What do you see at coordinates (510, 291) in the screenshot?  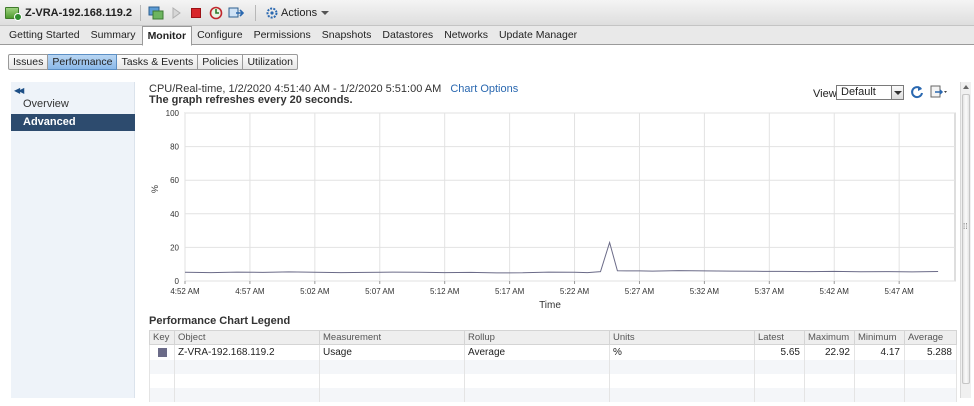 I see `x-tick-label: 5:17 AM` at bounding box center [510, 291].